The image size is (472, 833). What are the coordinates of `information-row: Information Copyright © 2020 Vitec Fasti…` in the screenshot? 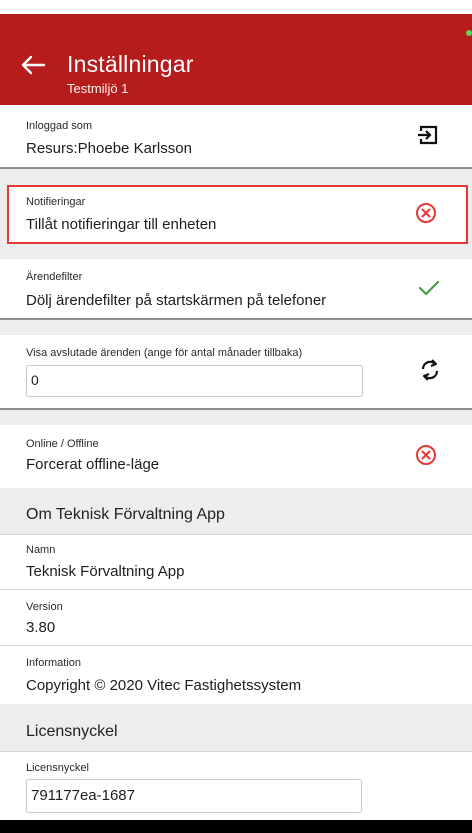 It's located at (236, 675).